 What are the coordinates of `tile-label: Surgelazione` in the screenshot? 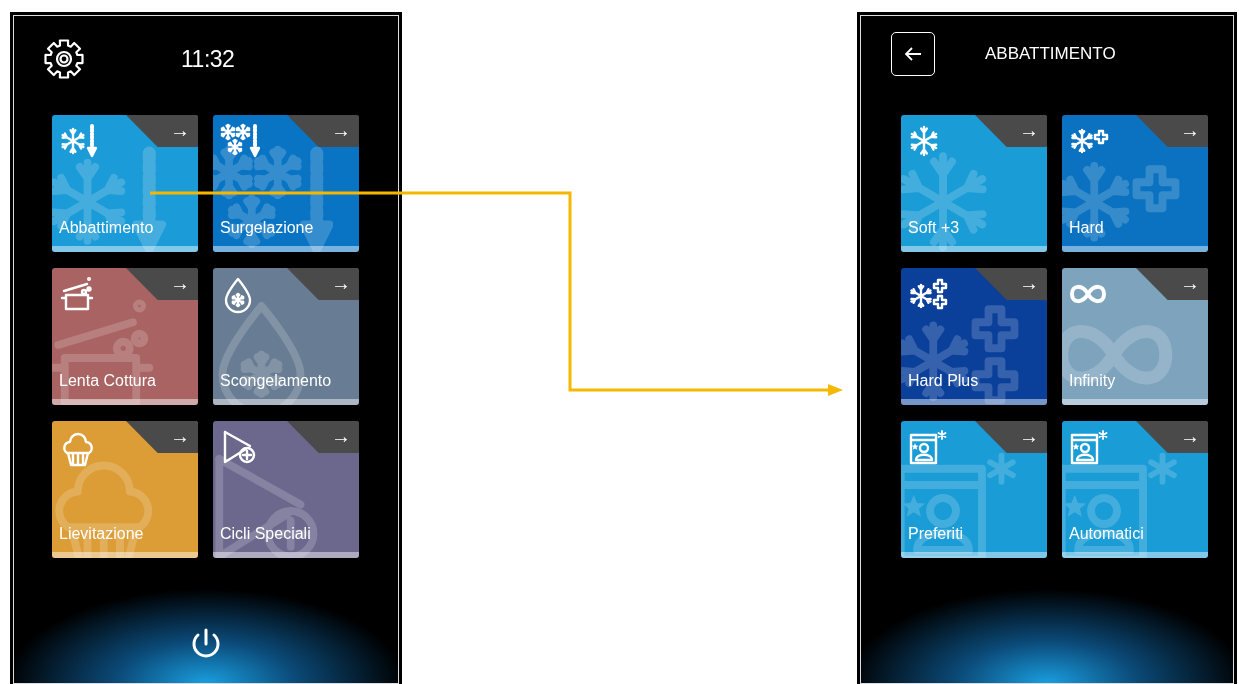 It's located at (267, 228).